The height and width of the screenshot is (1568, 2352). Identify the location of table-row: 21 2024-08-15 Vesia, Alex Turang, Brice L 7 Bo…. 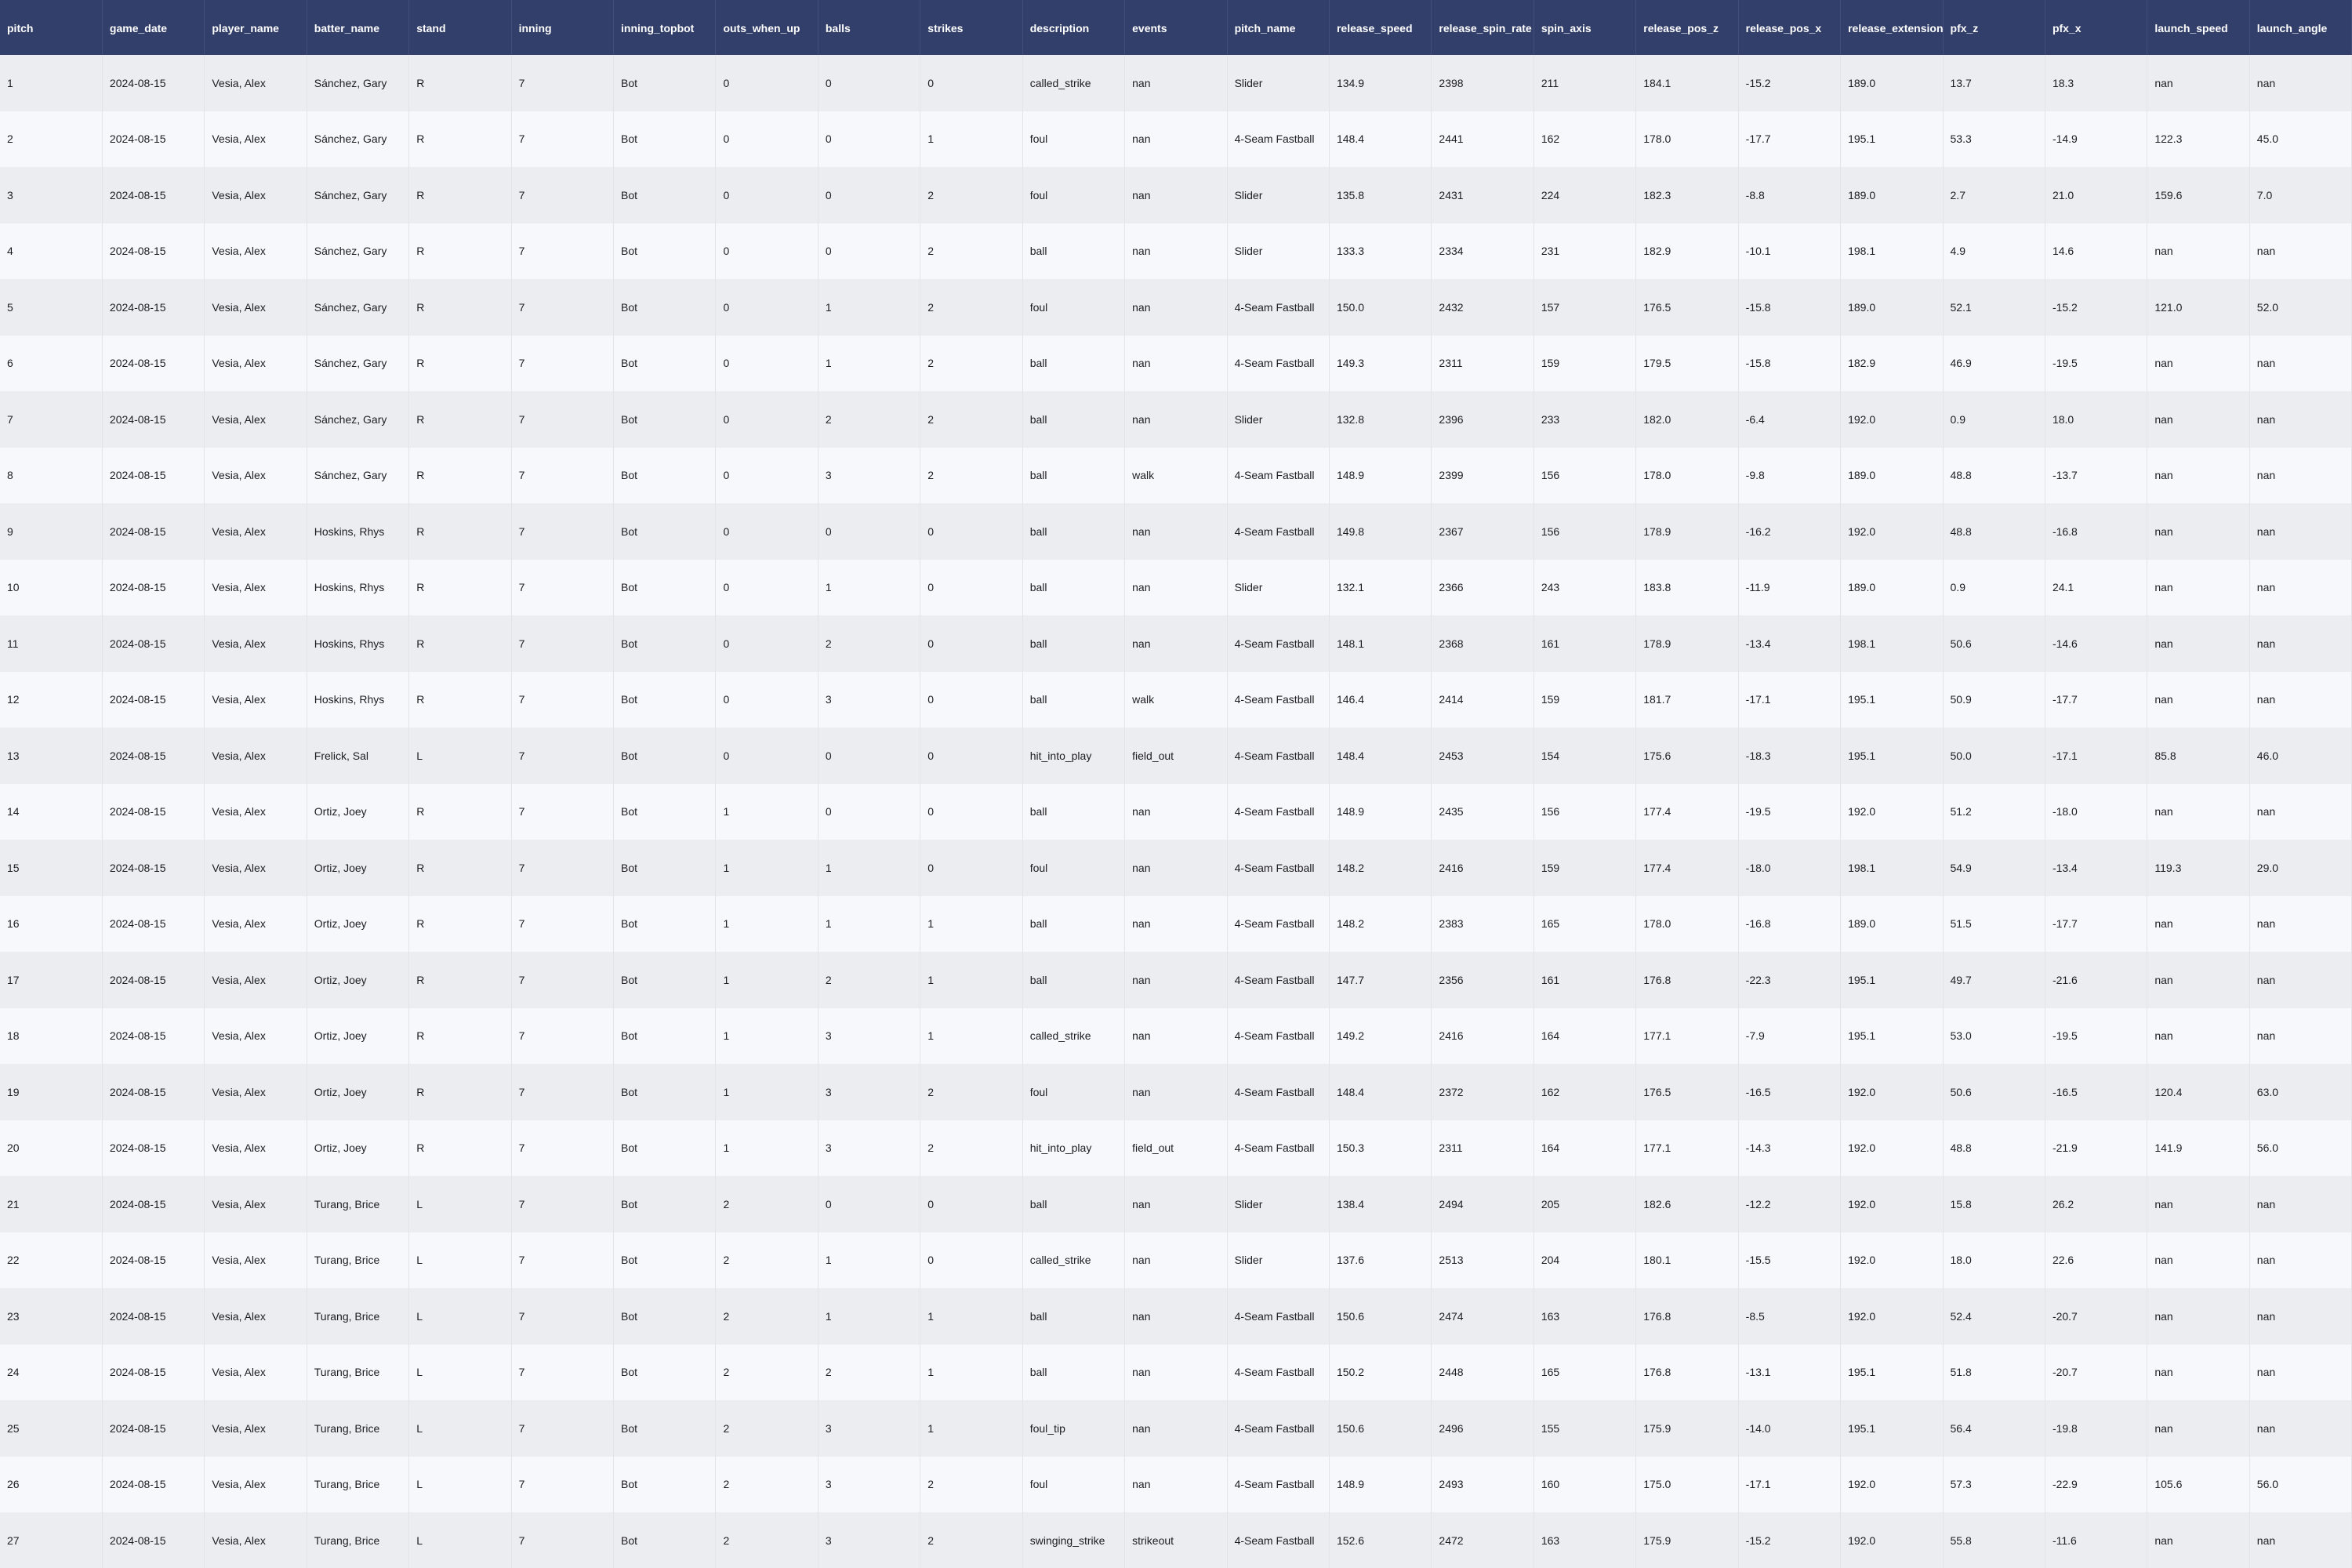
(1176, 1204).